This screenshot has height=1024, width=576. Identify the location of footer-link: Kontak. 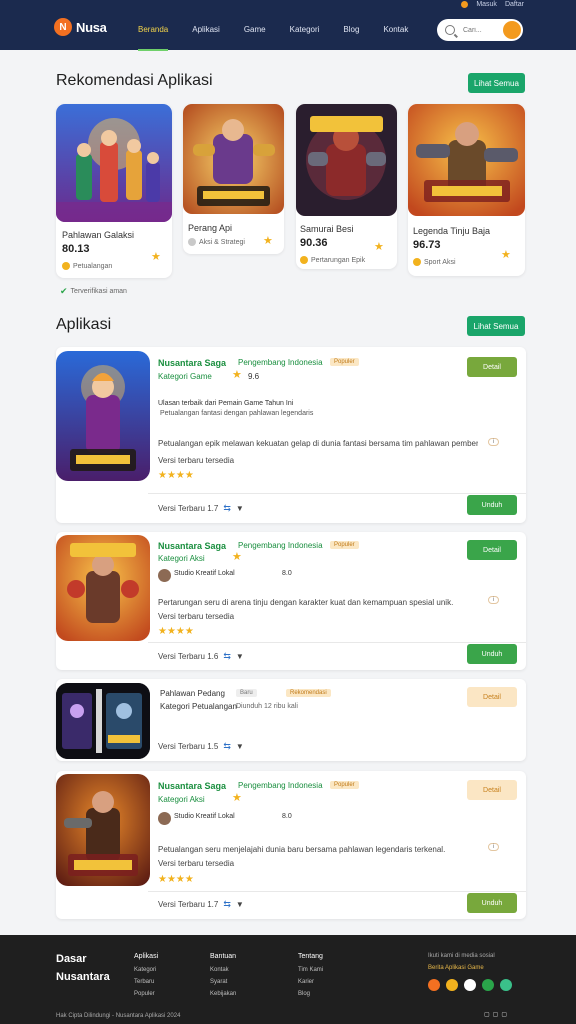
(223, 970).